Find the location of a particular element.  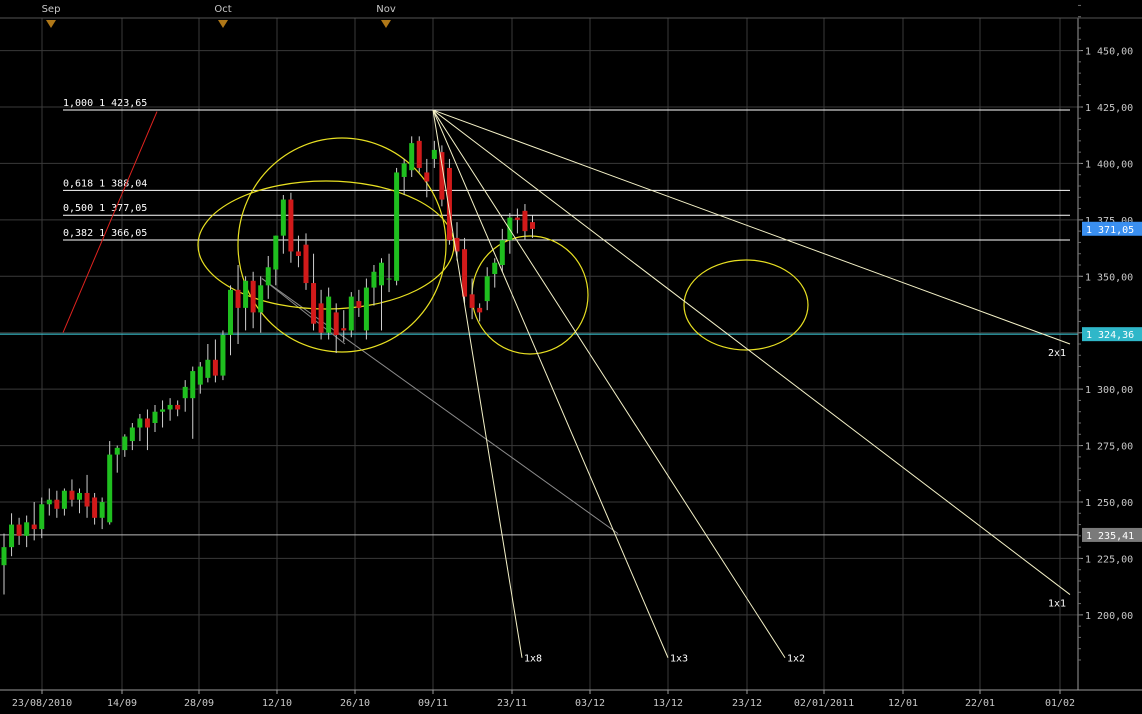

x-tick-label: 26/10 is located at coordinates (355, 703).